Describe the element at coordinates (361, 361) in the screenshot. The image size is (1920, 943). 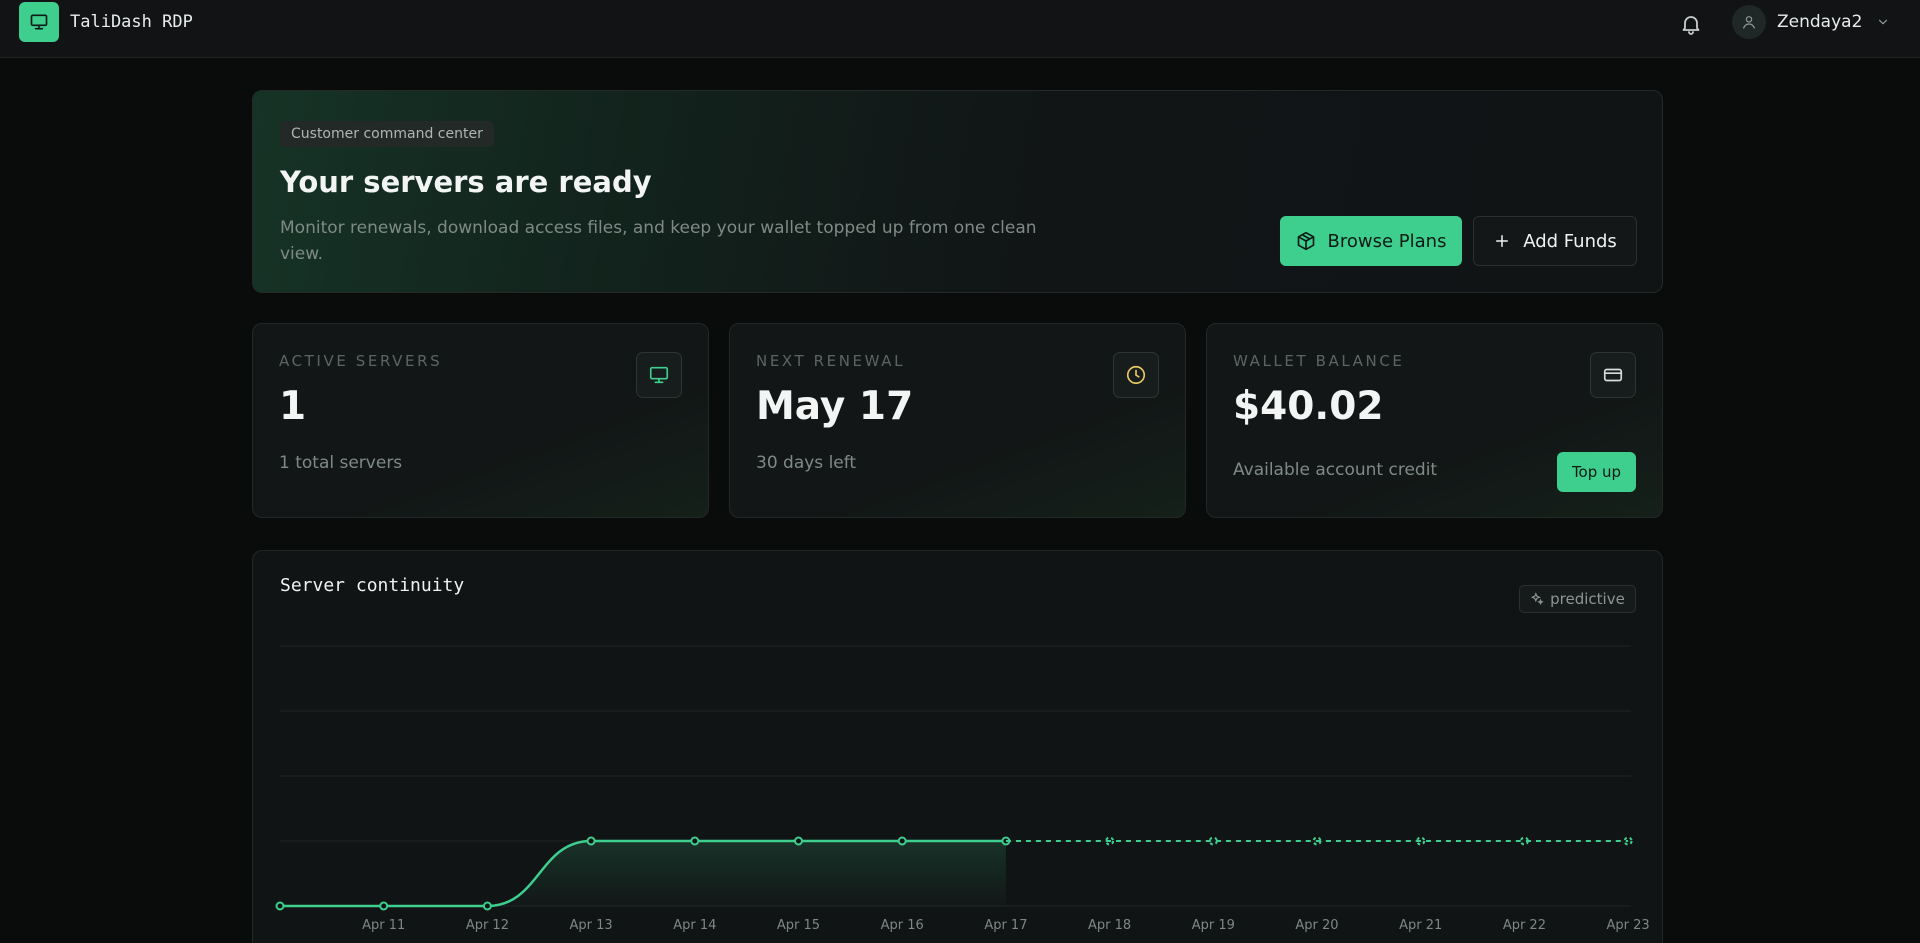
I see `stat-label: ACTIVE SERVERS` at that location.